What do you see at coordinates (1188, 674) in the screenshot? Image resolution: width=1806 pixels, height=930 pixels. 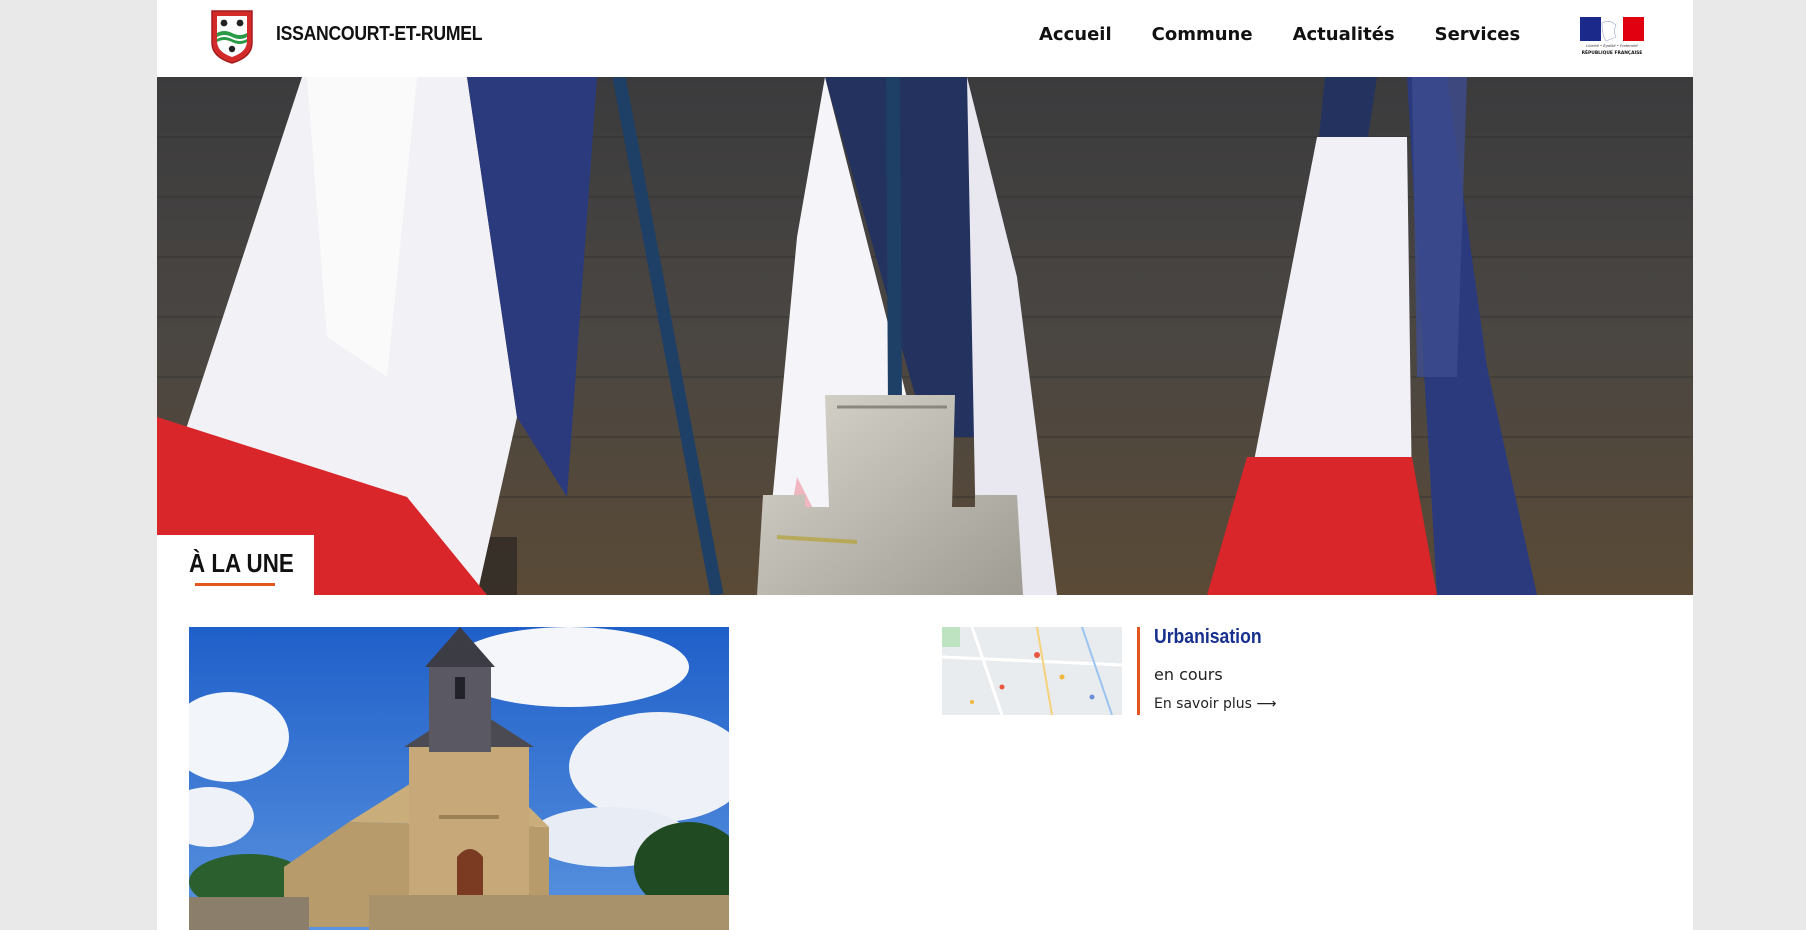 I see `news-card-subtitle: en cours` at bounding box center [1188, 674].